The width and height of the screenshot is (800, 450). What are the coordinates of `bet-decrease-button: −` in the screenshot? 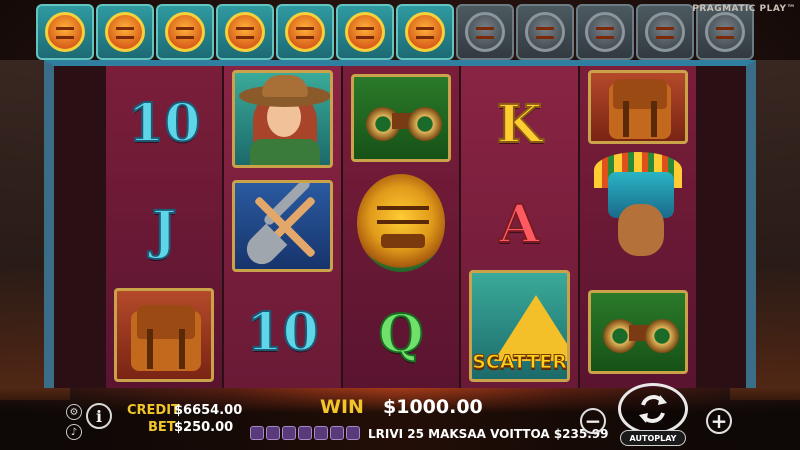 It's located at (593, 421).